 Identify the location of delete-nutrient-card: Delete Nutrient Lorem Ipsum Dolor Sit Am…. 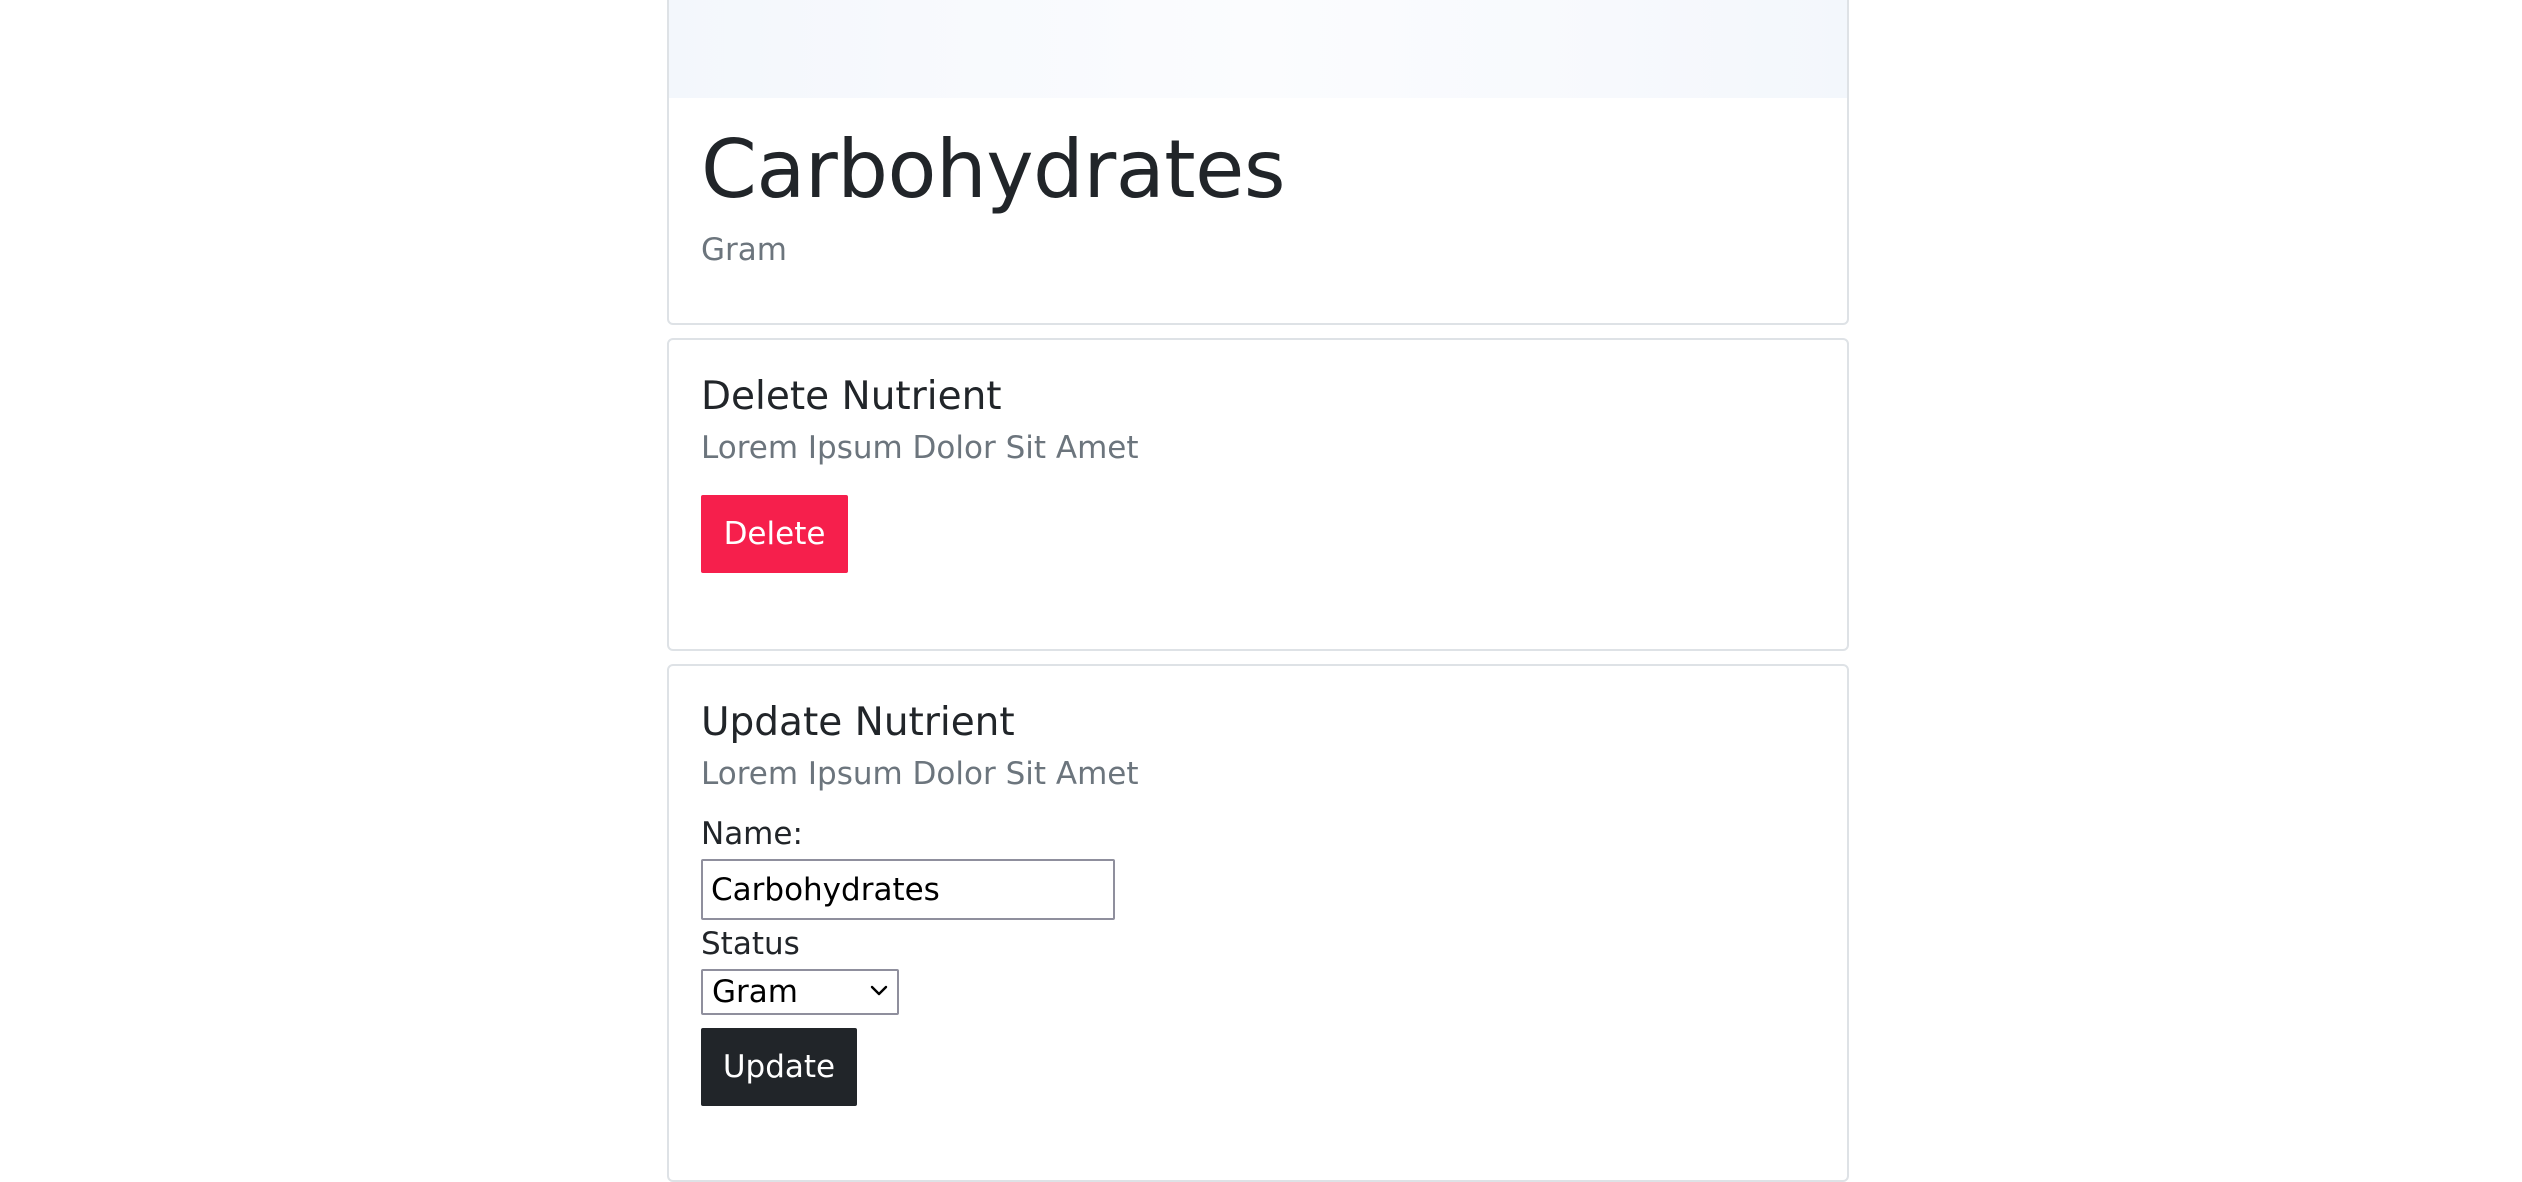
(1258, 494).